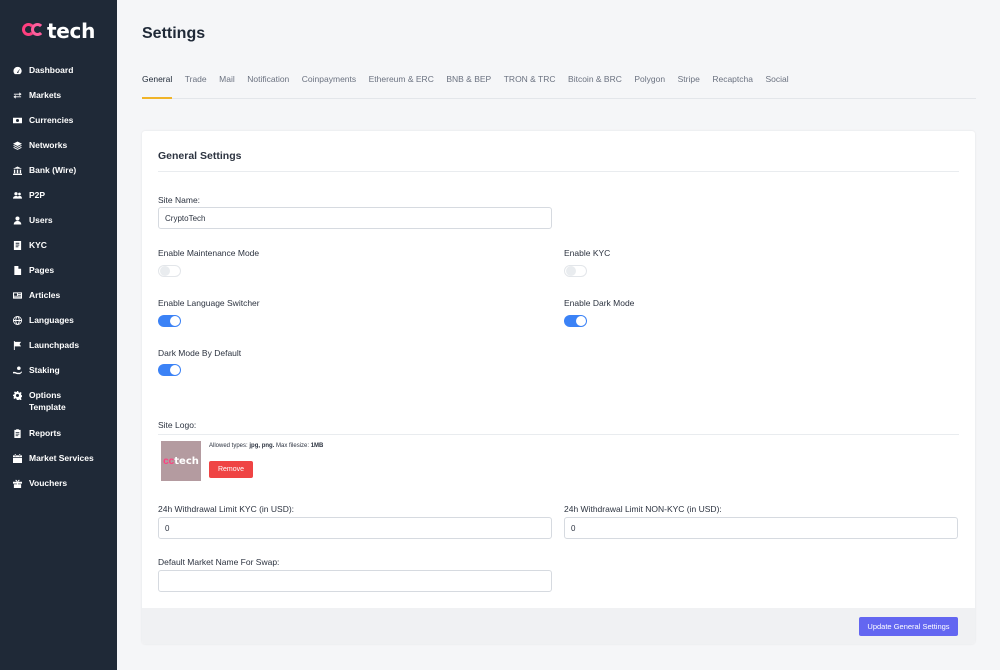 The height and width of the screenshot is (670, 1000). What do you see at coordinates (530, 86) in the screenshot?
I see `tab-tron-trc: TRON & TRC` at bounding box center [530, 86].